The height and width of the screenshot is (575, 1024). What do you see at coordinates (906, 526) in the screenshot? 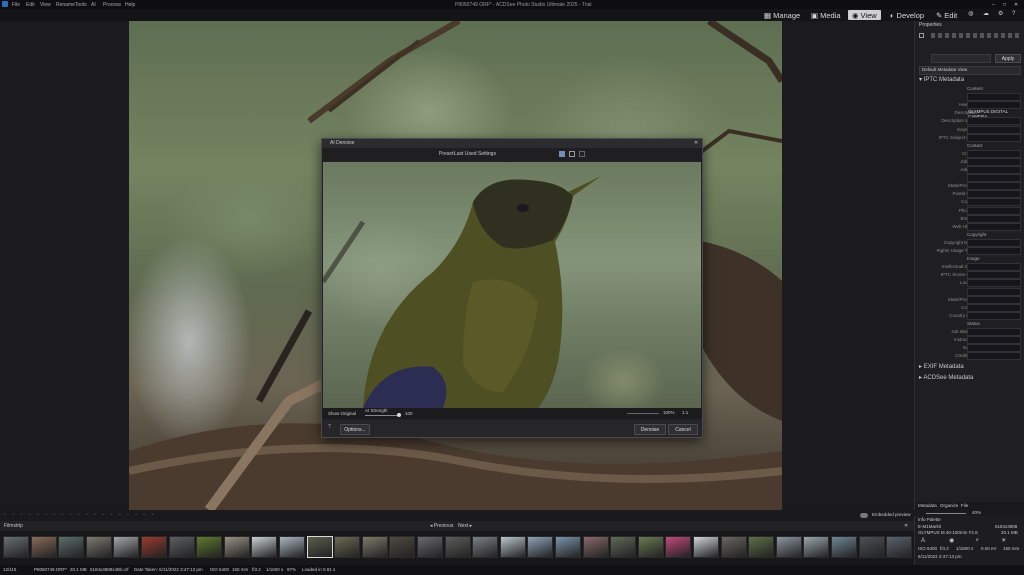
I see `filmstrip-close-icon: ✕` at bounding box center [906, 526].